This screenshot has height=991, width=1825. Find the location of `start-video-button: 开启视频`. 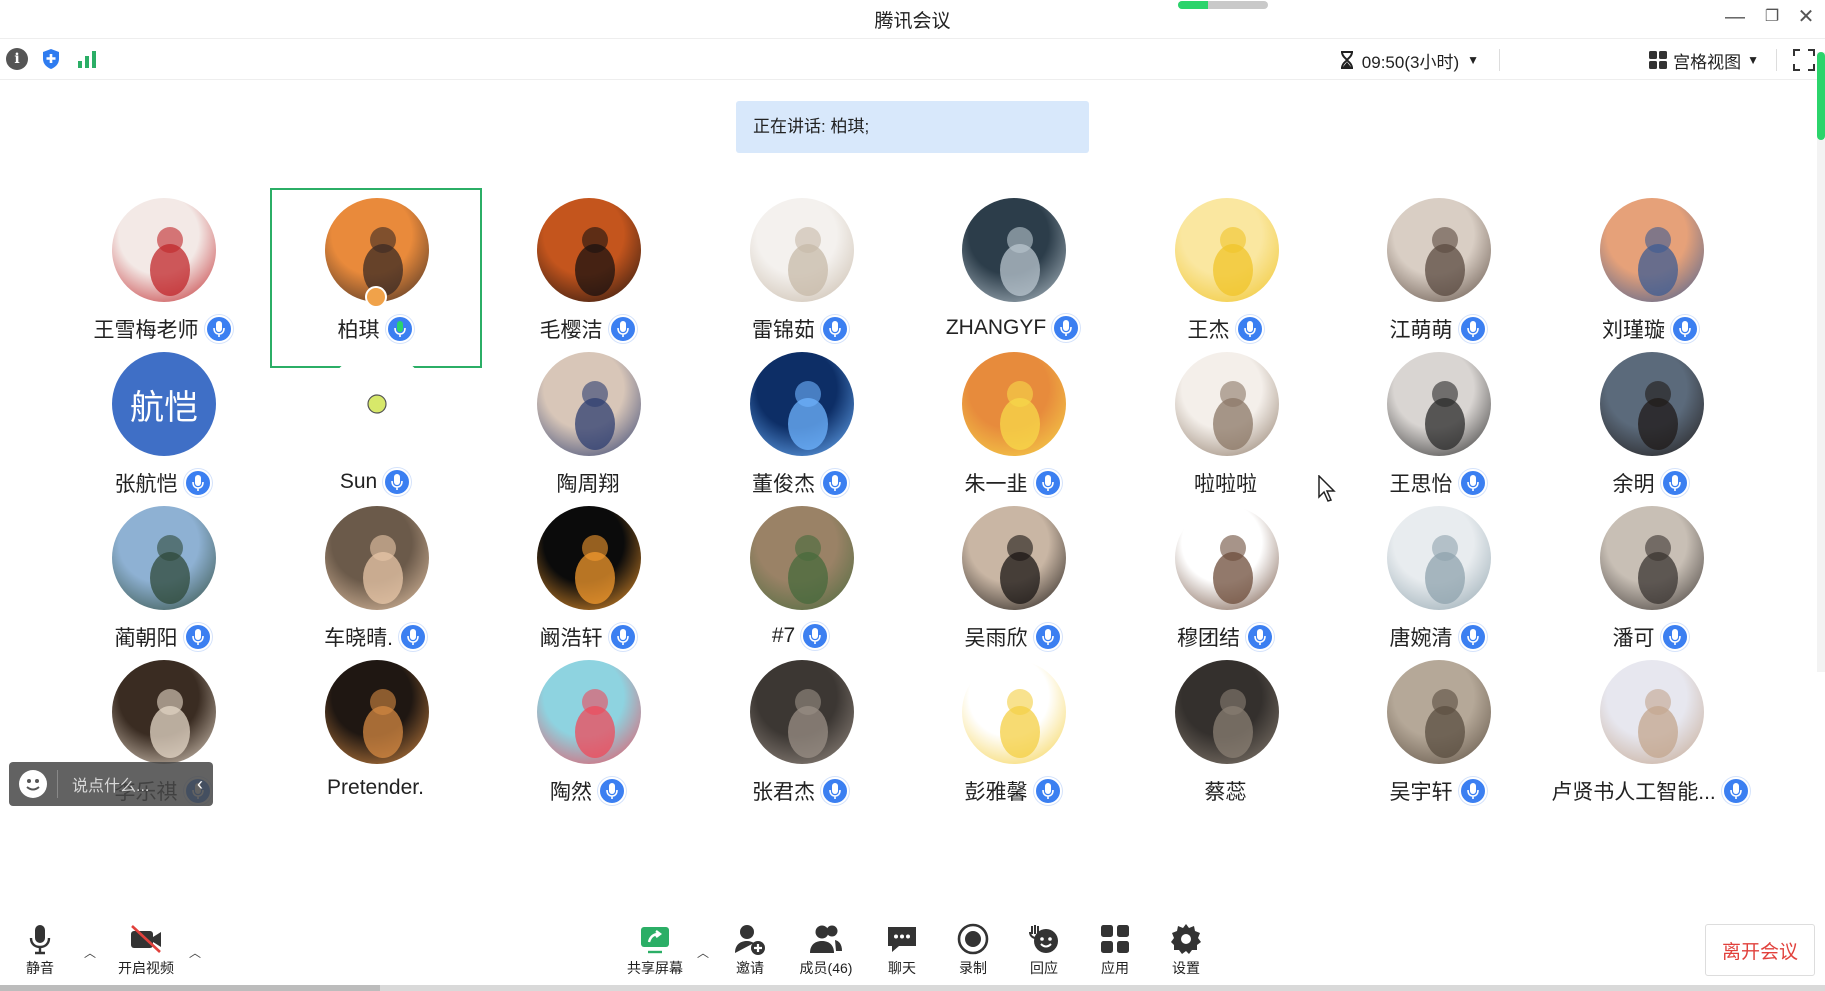

start-video-button: 开启视频 is located at coordinates (146, 950).